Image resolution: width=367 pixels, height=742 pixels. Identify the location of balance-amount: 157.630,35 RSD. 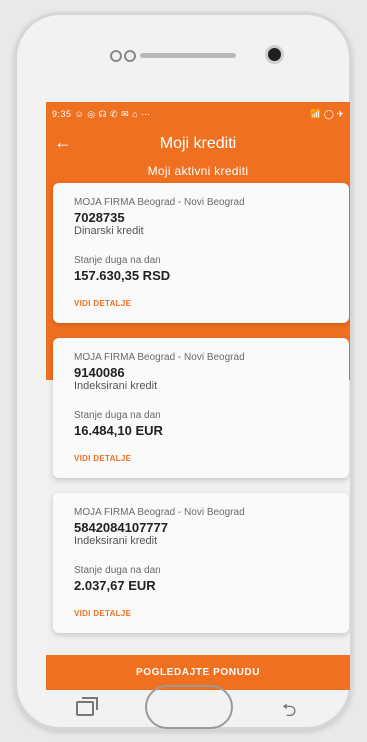
(122, 275).